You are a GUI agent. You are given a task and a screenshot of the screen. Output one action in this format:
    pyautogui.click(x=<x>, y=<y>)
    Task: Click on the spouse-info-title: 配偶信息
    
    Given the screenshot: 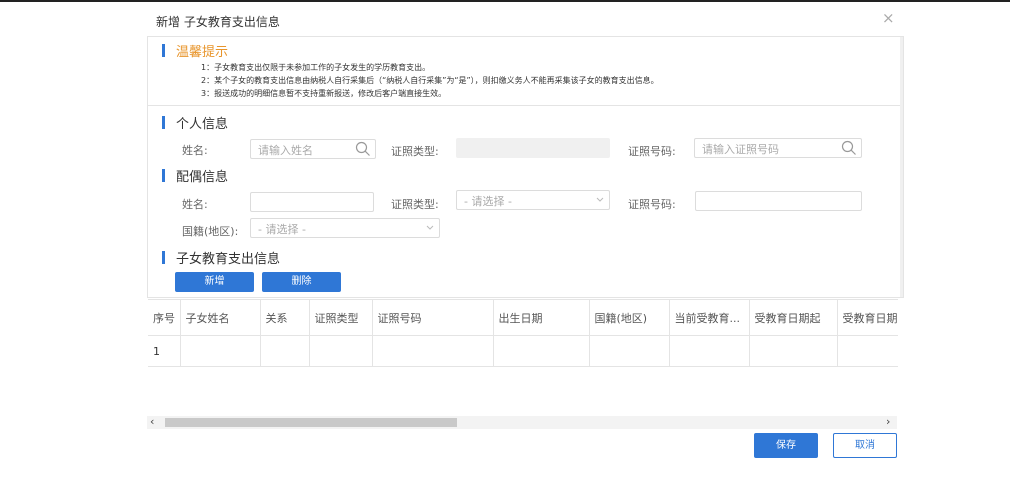 What is the action you would take?
    pyautogui.click(x=202, y=177)
    